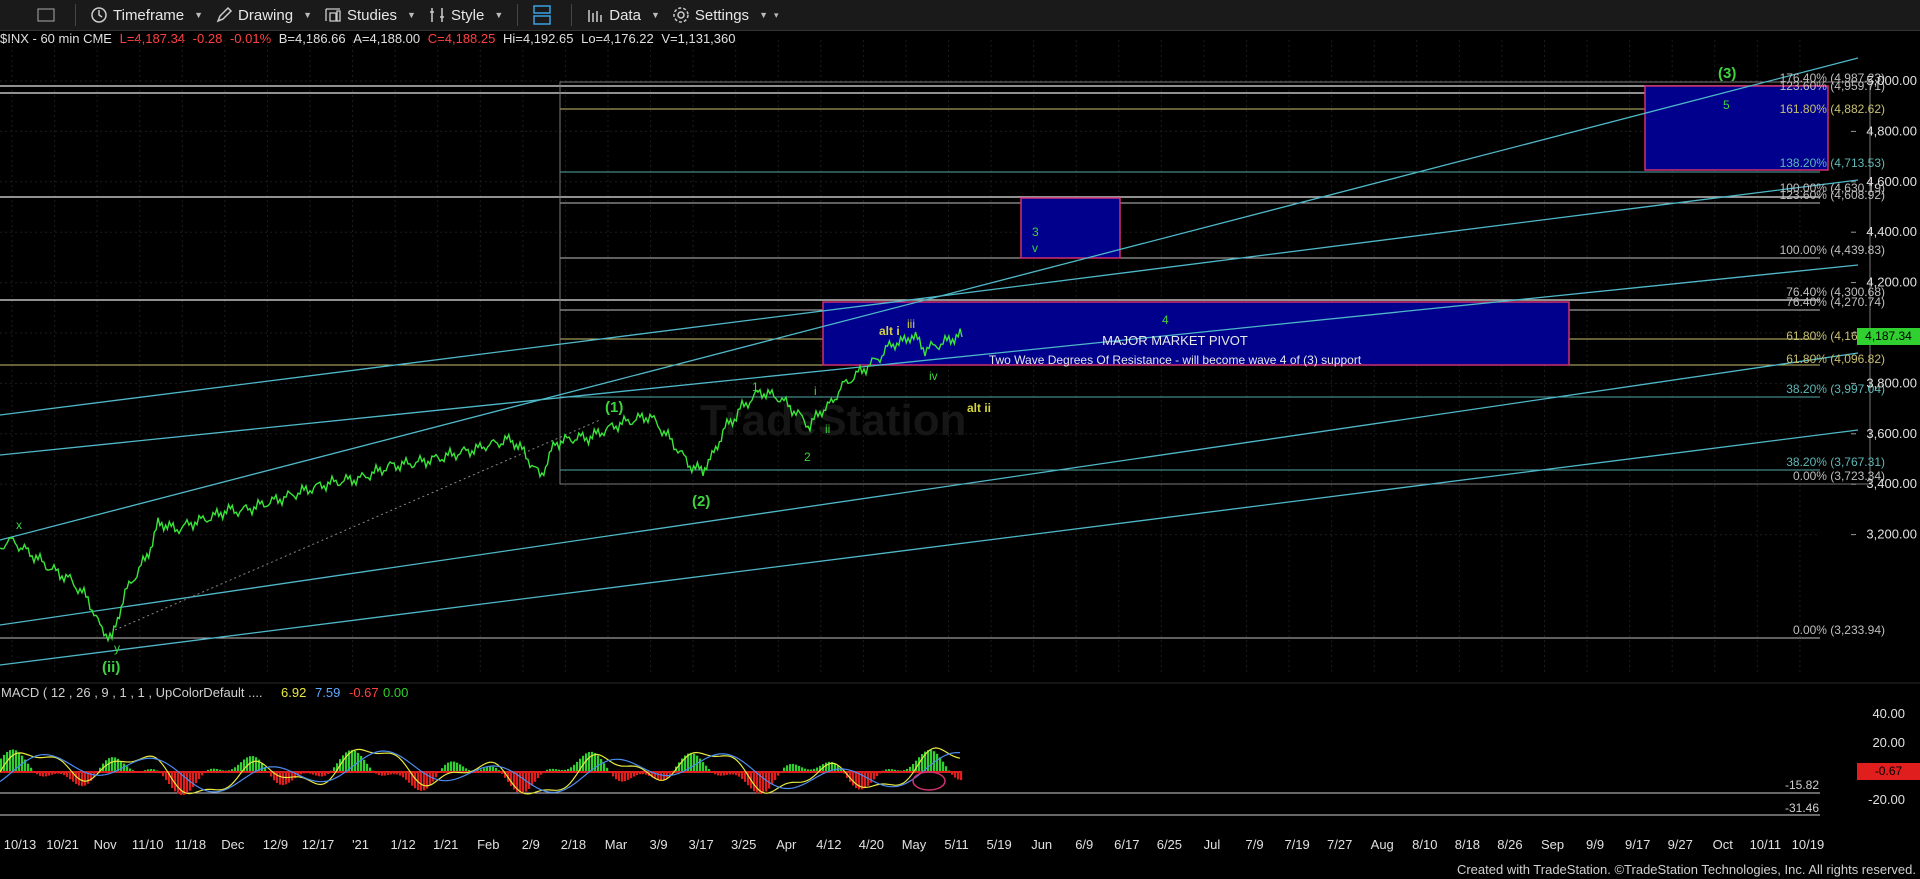  I want to click on wave-label-v: v, so click(1035, 248).